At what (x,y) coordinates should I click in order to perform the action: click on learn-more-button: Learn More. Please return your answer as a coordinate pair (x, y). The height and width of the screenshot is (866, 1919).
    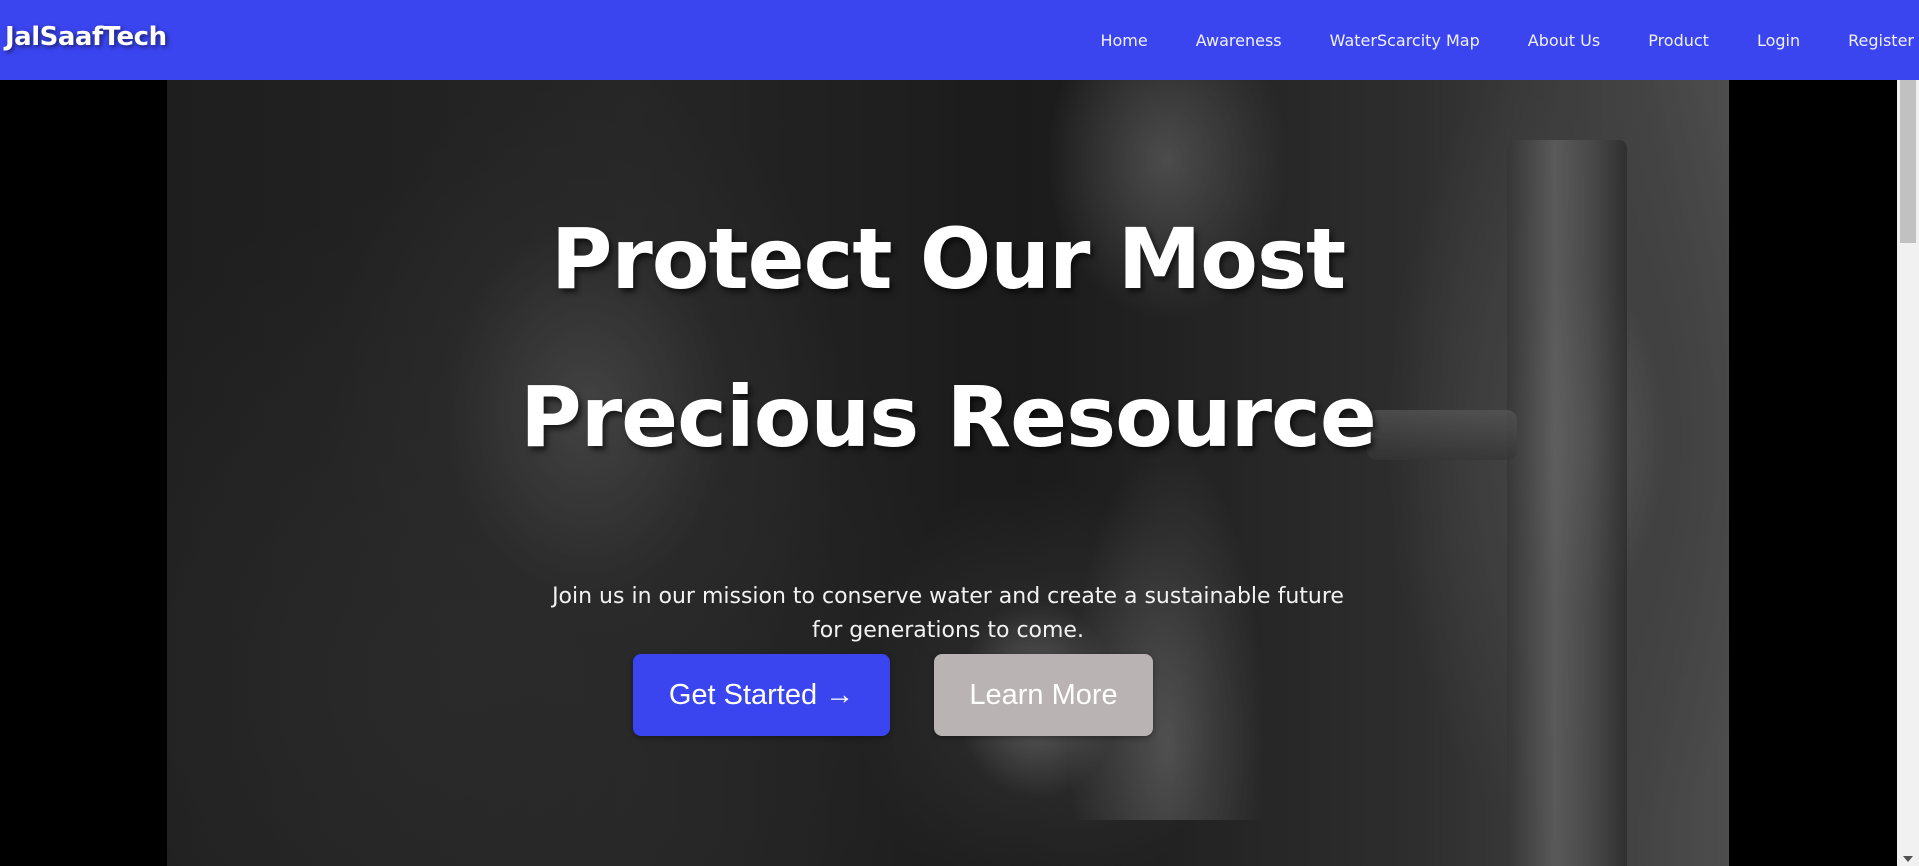
    Looking at the image, I should click on (1043, 695).